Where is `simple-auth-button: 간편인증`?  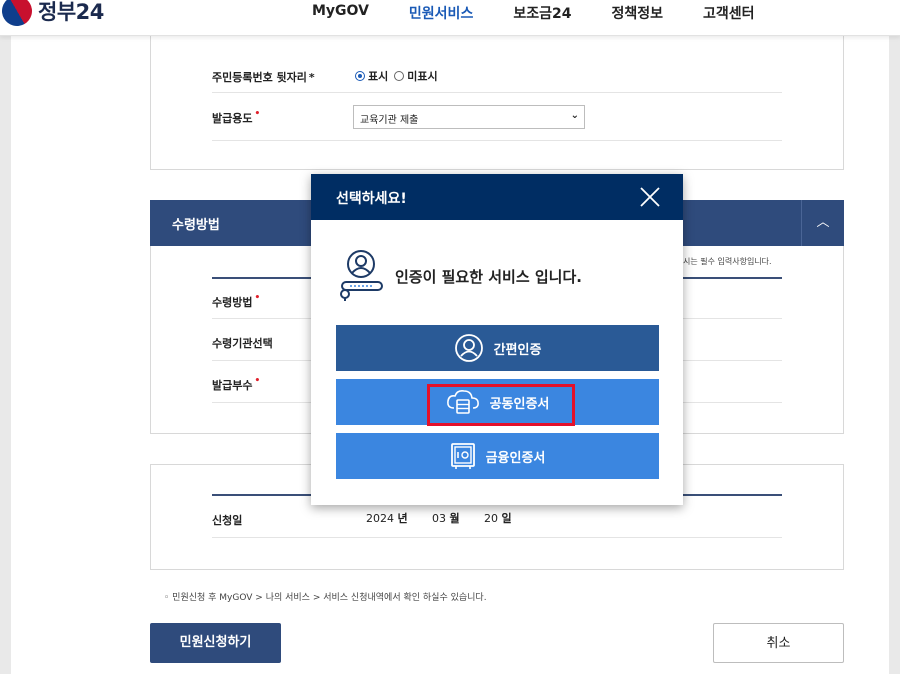
simple-auth-button: 간편인증 is located at coordinates (497, 348).